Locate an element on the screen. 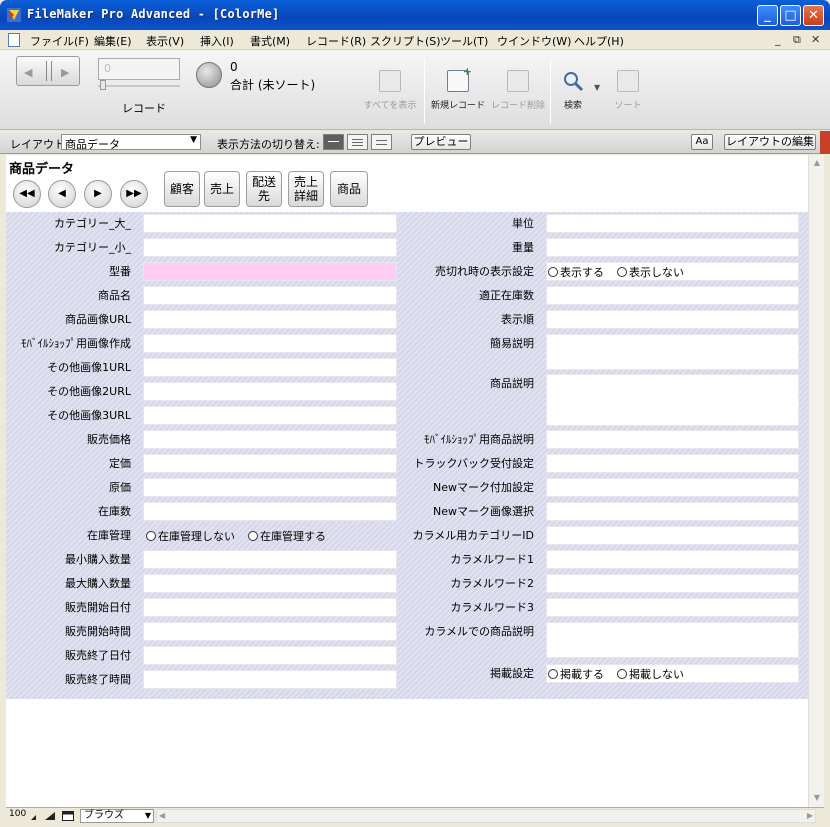 The width and height of the screenshot is (830, 827). prev-record-button: ◀ is located at coordinates (62, 194).